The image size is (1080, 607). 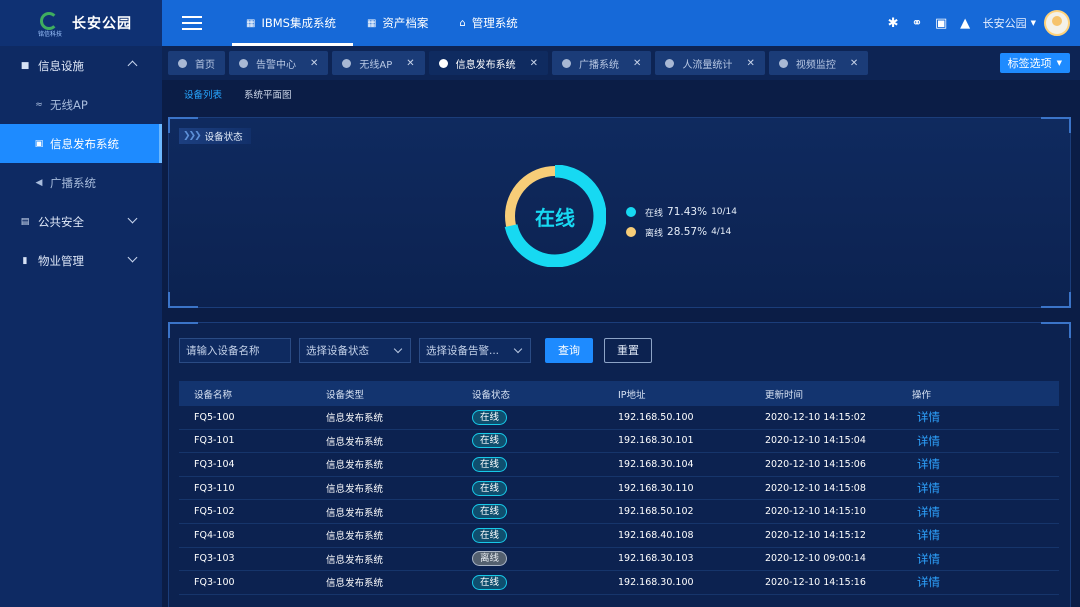 What do you see at coordinates (81, 65) in the screenshot?
I see `sidebar-group-info-facilities: ■ 信息设施` at bounding box center [81, 65].